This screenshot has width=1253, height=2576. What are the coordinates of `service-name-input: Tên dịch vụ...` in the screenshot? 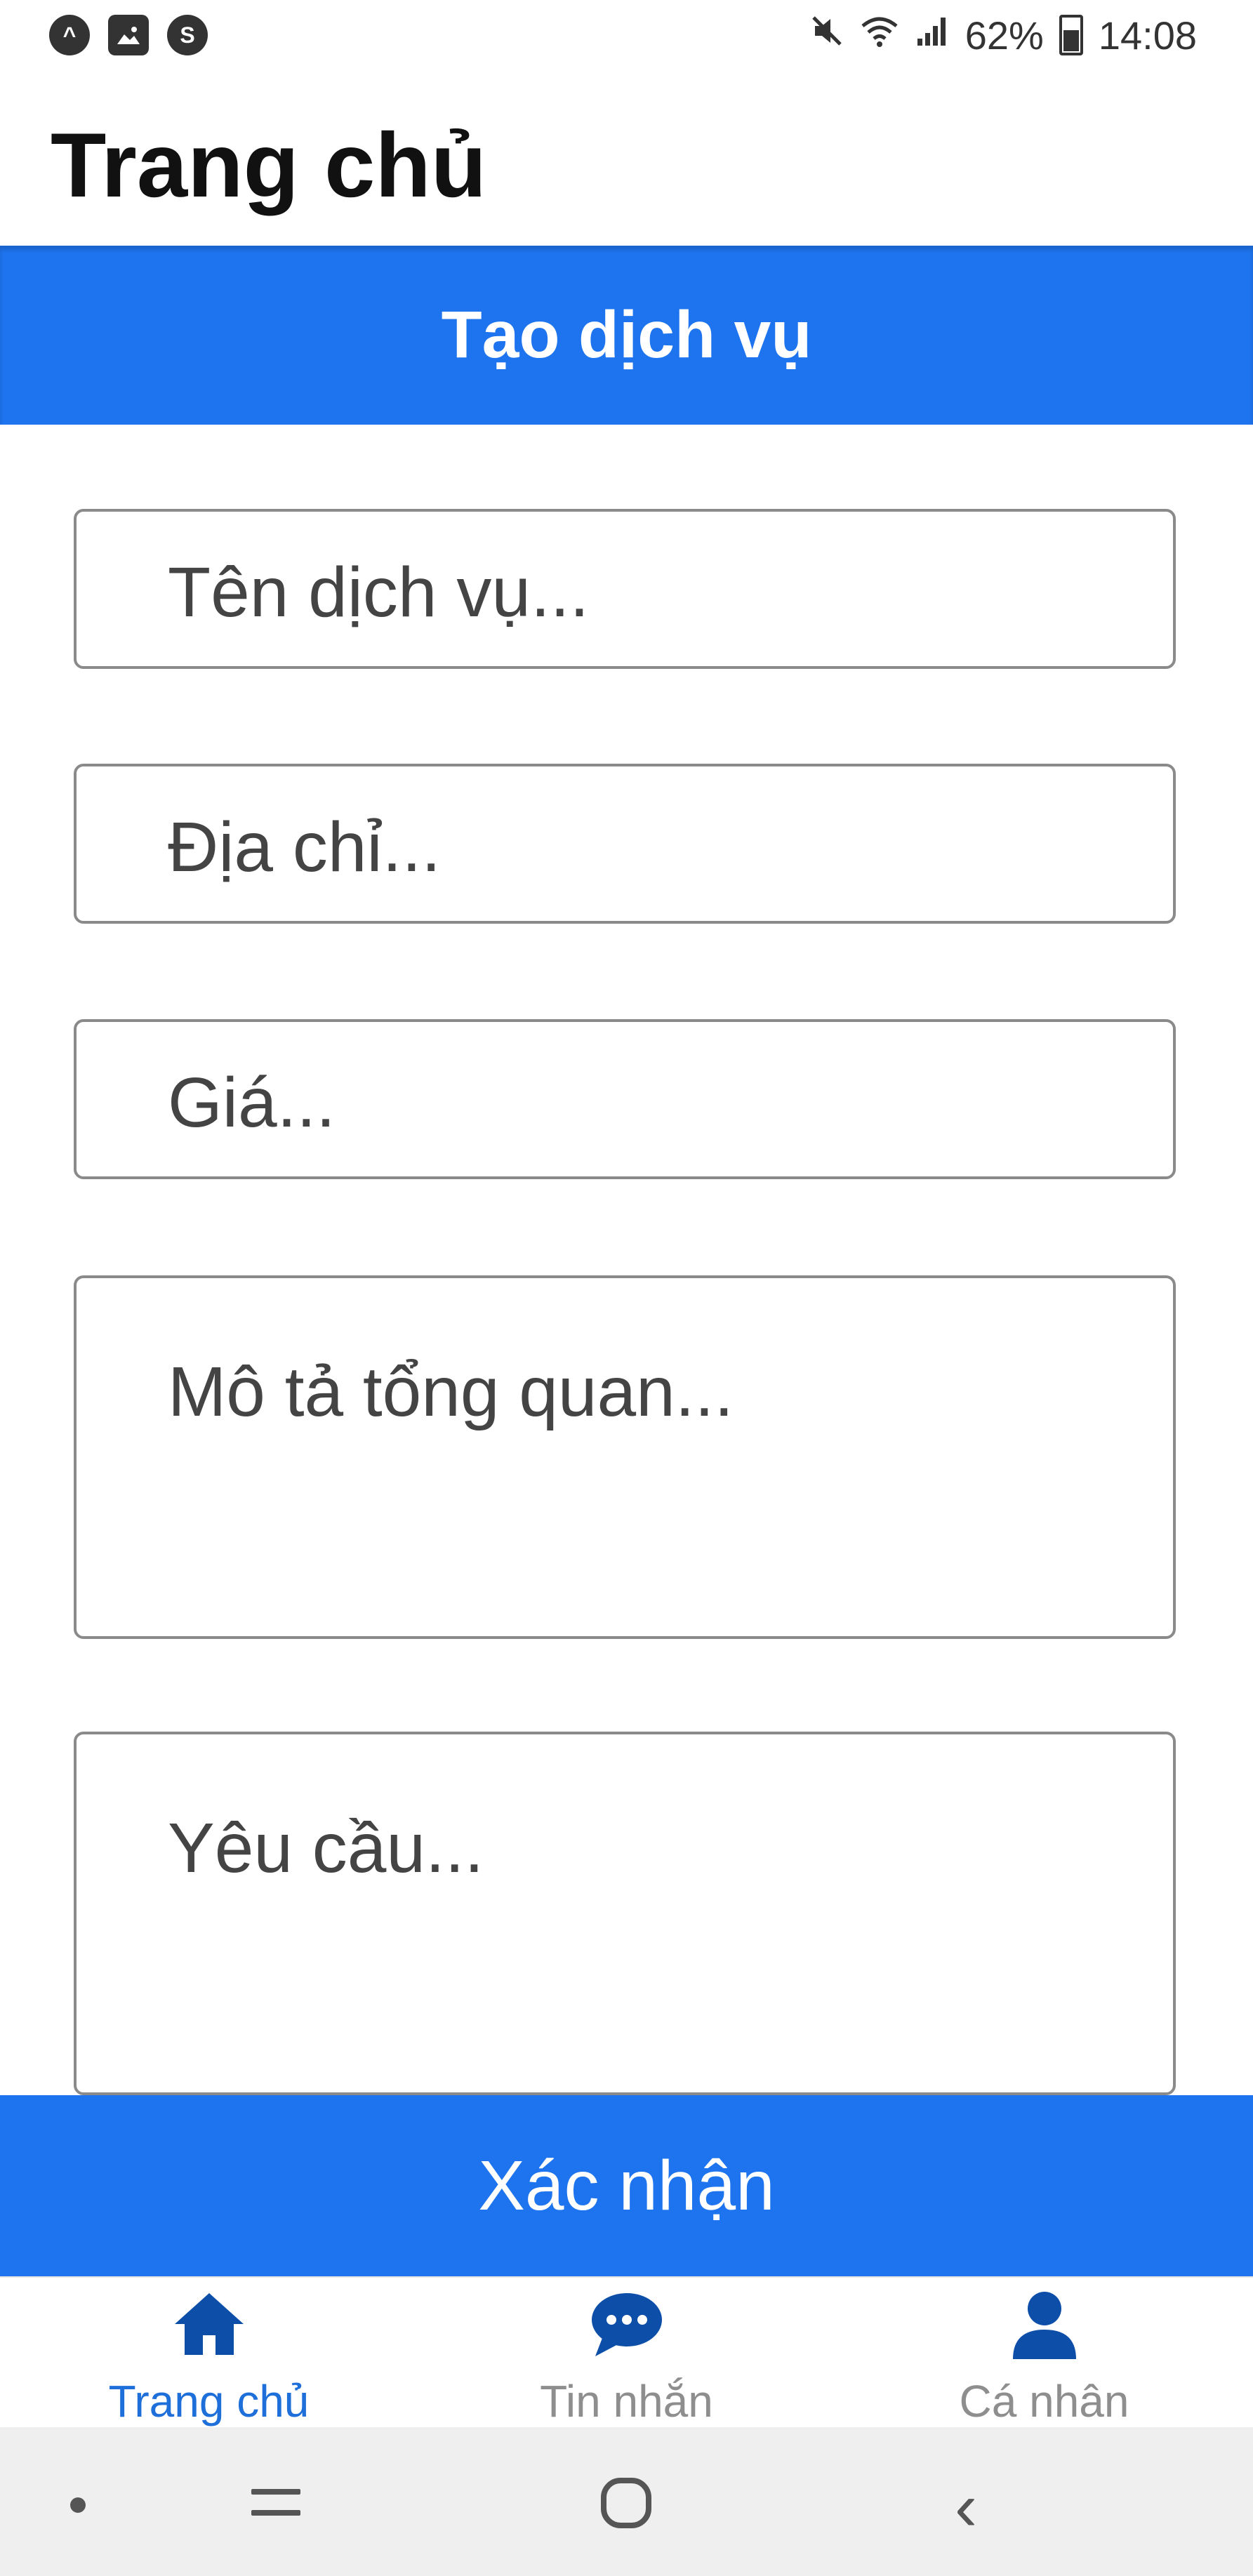 It's located at (625, 589).